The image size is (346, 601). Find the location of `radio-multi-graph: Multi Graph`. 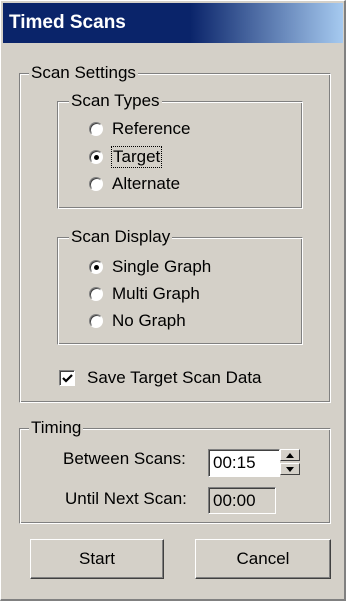

radio-multi-graph: Multi Graph is located at coordinates (144, 294).